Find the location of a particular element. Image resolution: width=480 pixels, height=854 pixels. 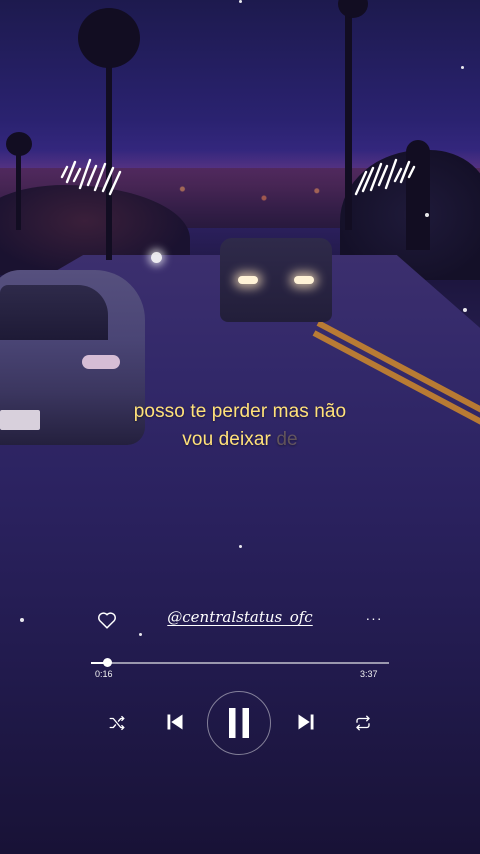

channel-handle-link: @centralstatus_ofc is located at coordinates (240, 617).